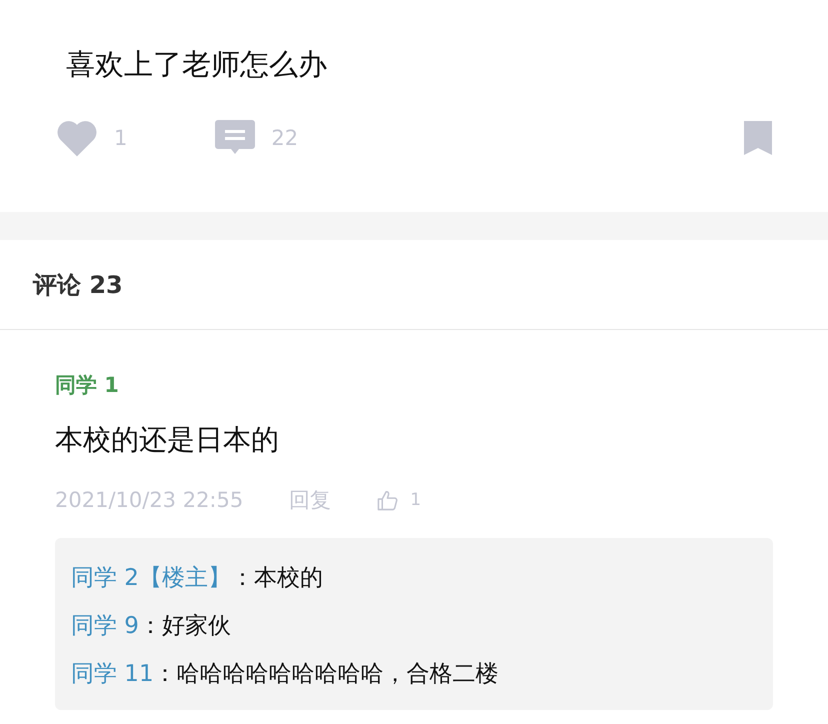 Image resolution: width=828 pixels, height=724 pixels. What do you see at coordinates (151, 626) in the screenshot?
I see `reply-text: 同学 9：好家伙` at bounding box center [151, 626].